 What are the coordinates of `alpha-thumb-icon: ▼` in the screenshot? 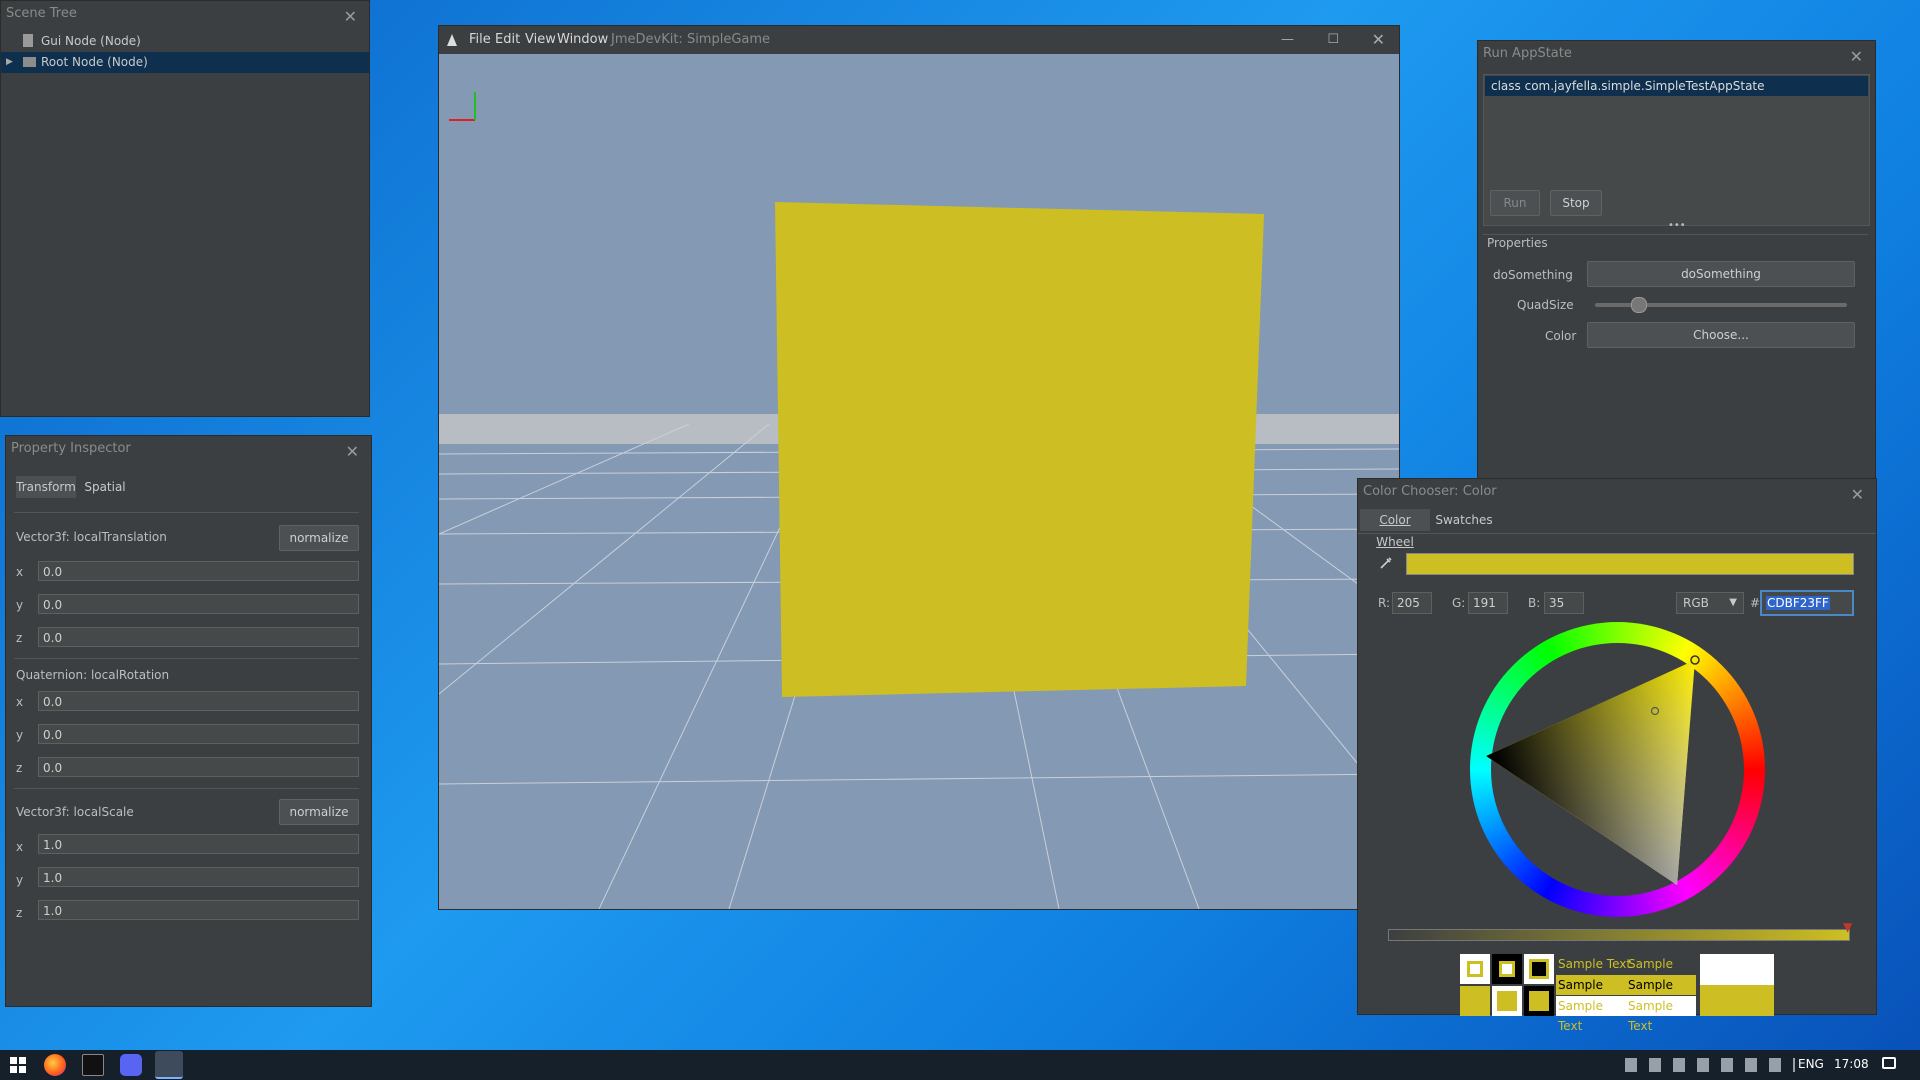 It's located at (1847, 927).